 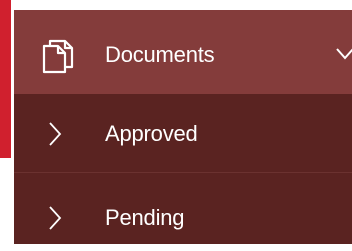 I want to click on pending-label: Pending, so click(x=145, y=217).